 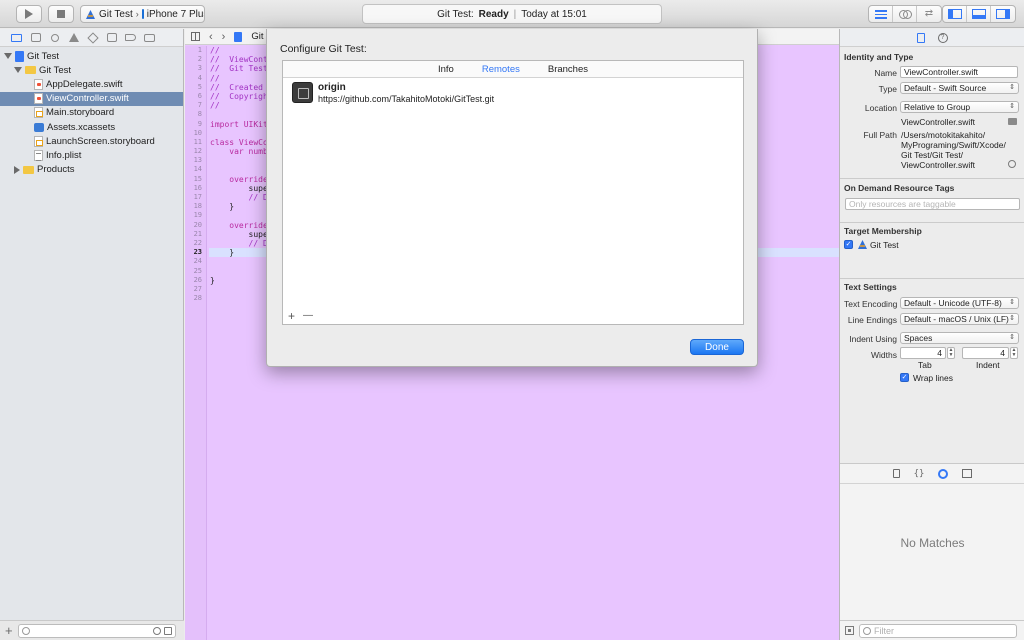 I want to click on scheme-selector: Git Test › iPhone 7 Plus, so click(x=142, y=14).